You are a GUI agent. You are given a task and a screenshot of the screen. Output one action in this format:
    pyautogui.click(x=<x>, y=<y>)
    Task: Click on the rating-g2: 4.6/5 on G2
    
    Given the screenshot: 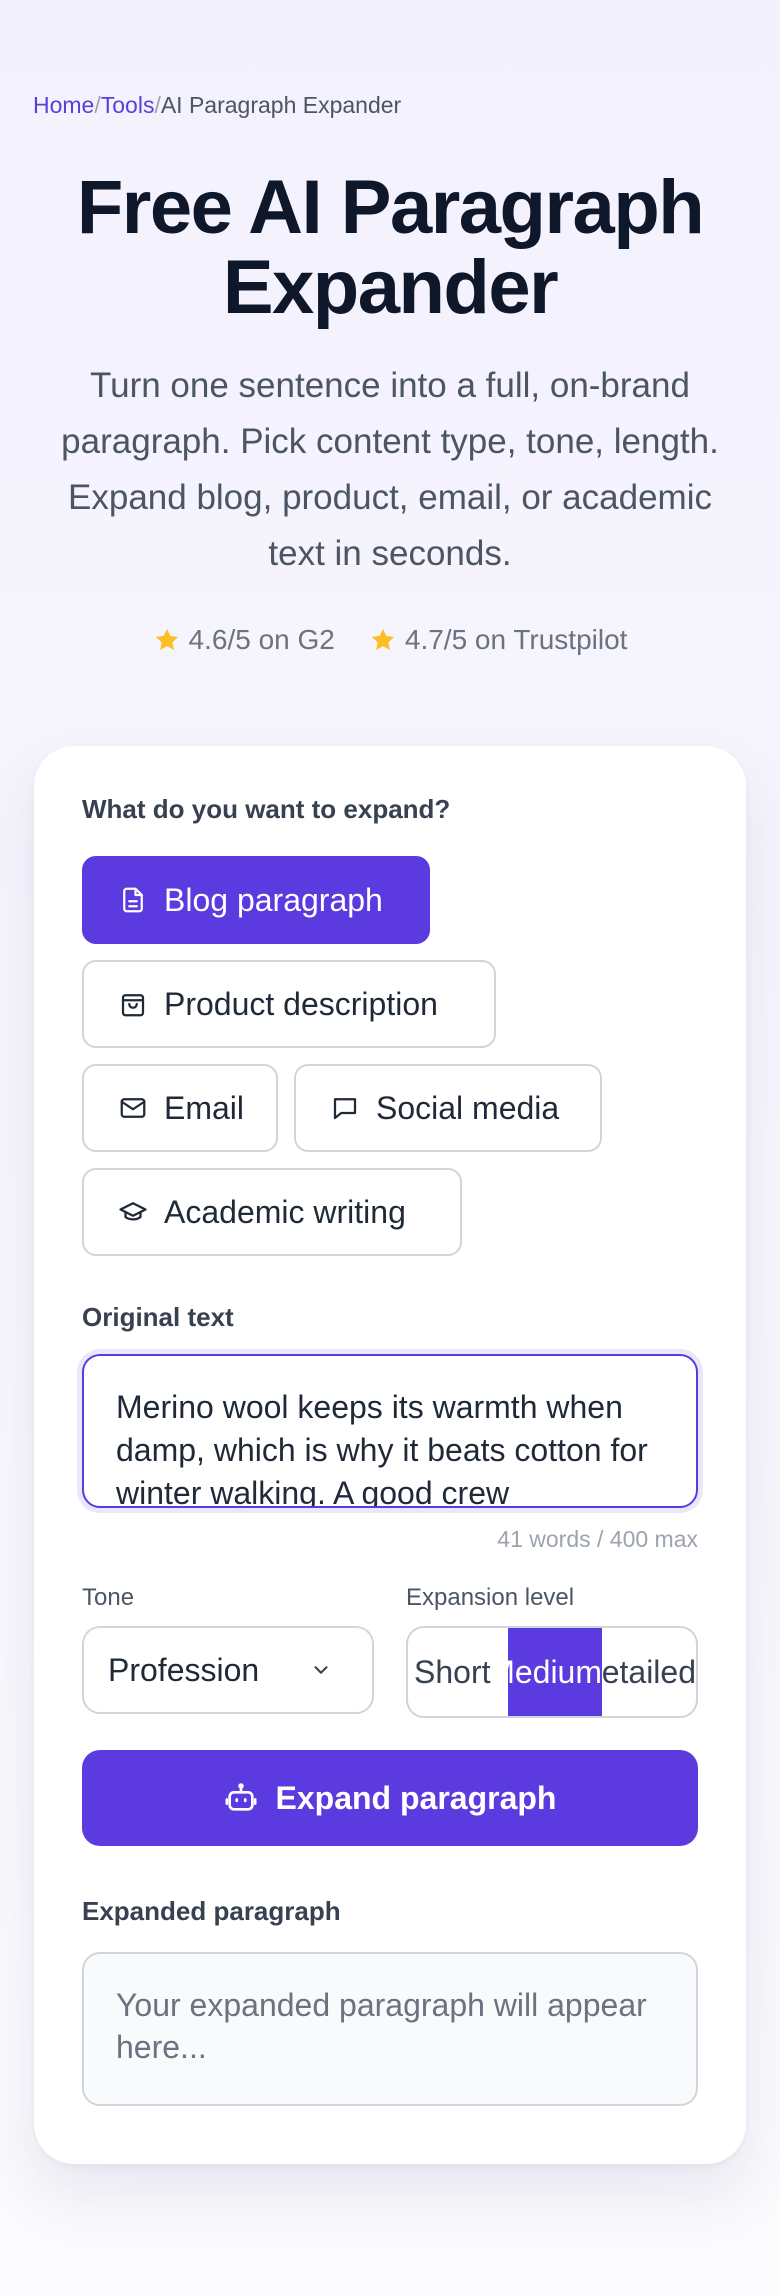 What is the action you would take?
    pyautogui.click(x=244, y=640)
    